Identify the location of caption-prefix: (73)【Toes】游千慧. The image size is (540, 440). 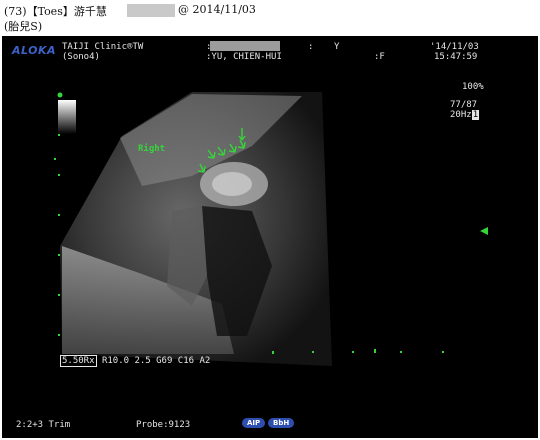
(55, 11).